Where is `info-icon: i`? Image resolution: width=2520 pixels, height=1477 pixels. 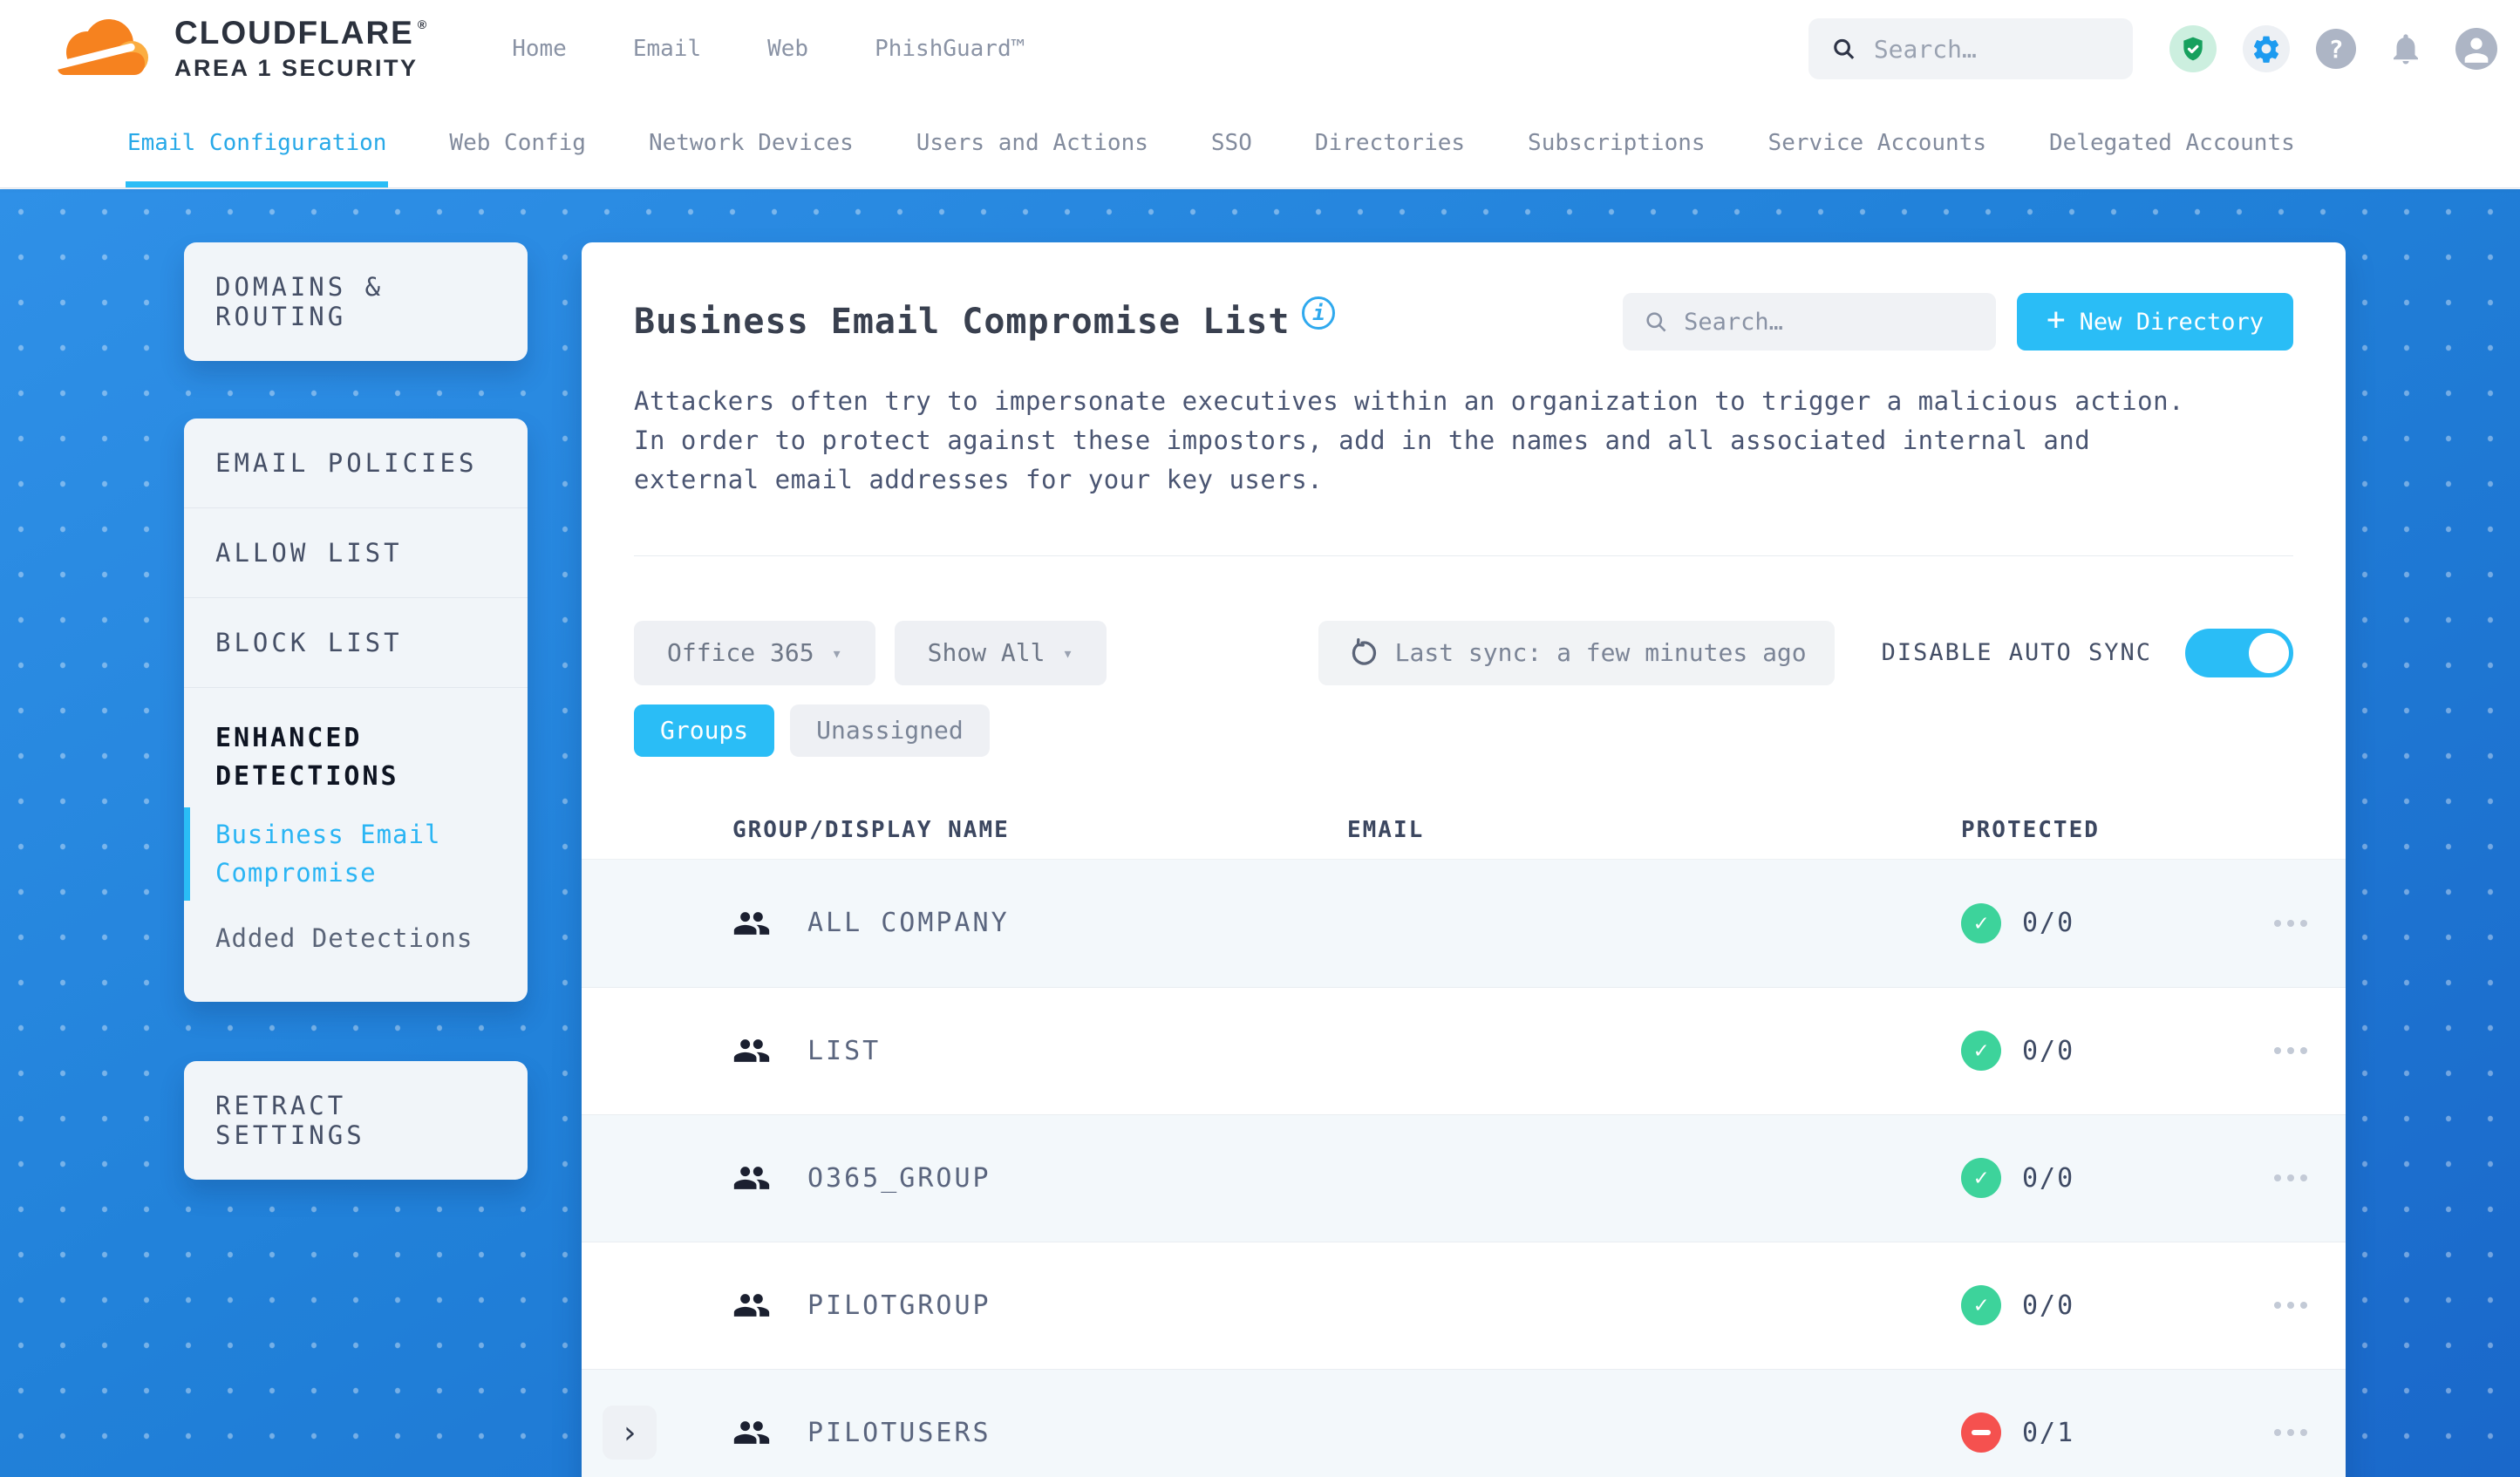
info-icon: i is located at coordinates (1319, 313).